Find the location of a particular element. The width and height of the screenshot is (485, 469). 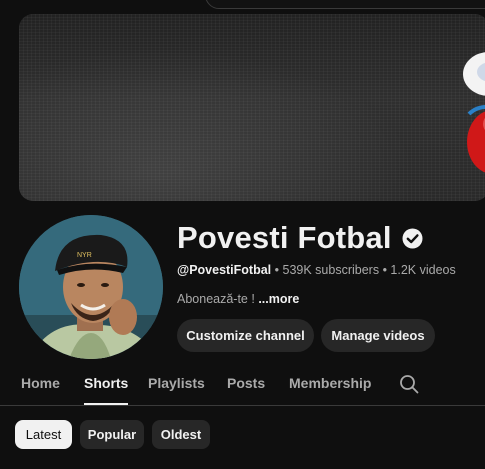

svg-text: NYR is located at coordinates (84, 255).